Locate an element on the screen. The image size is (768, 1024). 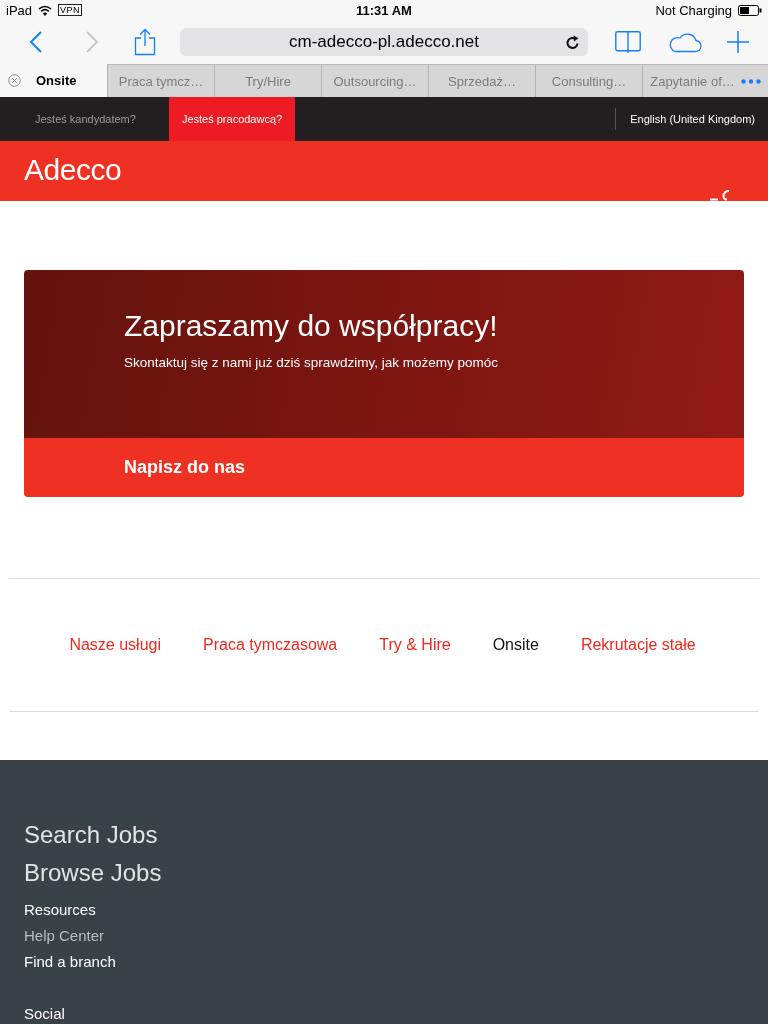
service-link: Onsite is located at coordinates (515, 645).